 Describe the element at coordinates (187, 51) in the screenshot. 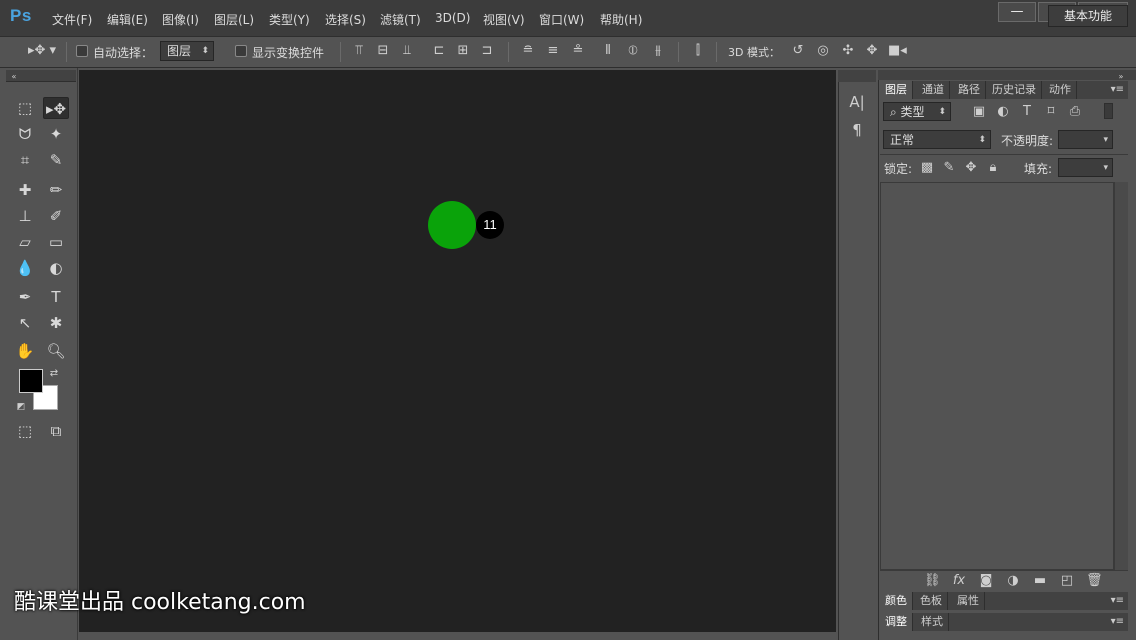

I see `auto-select-dropdown: 图层 ⬍` at that location.